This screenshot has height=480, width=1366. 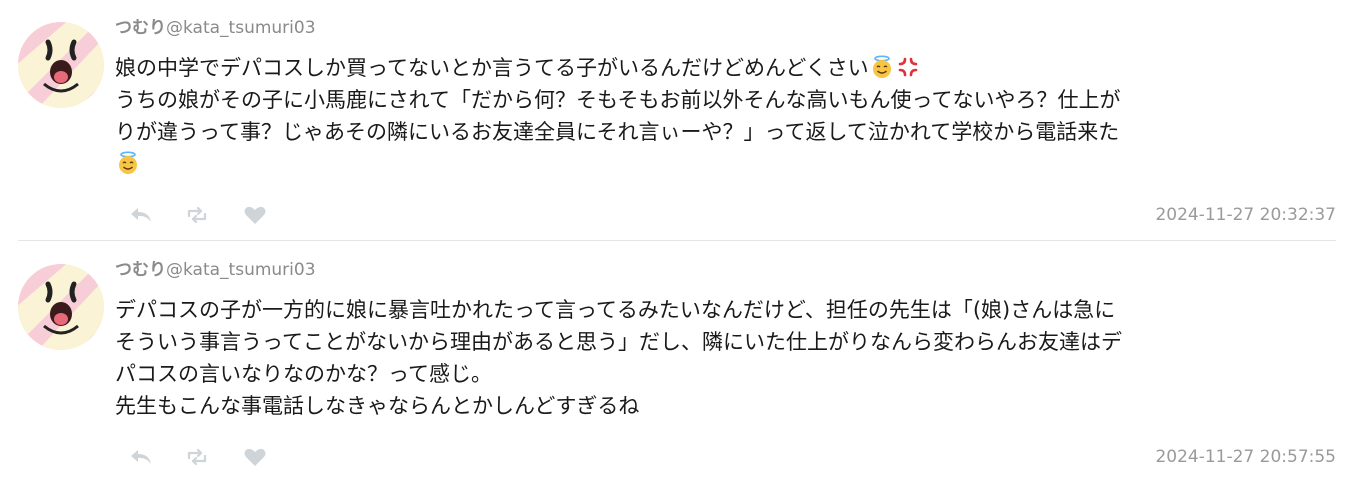 I want to click on timestamp: 2024-11-27 20:32:37, so click(x=1245, y=215).